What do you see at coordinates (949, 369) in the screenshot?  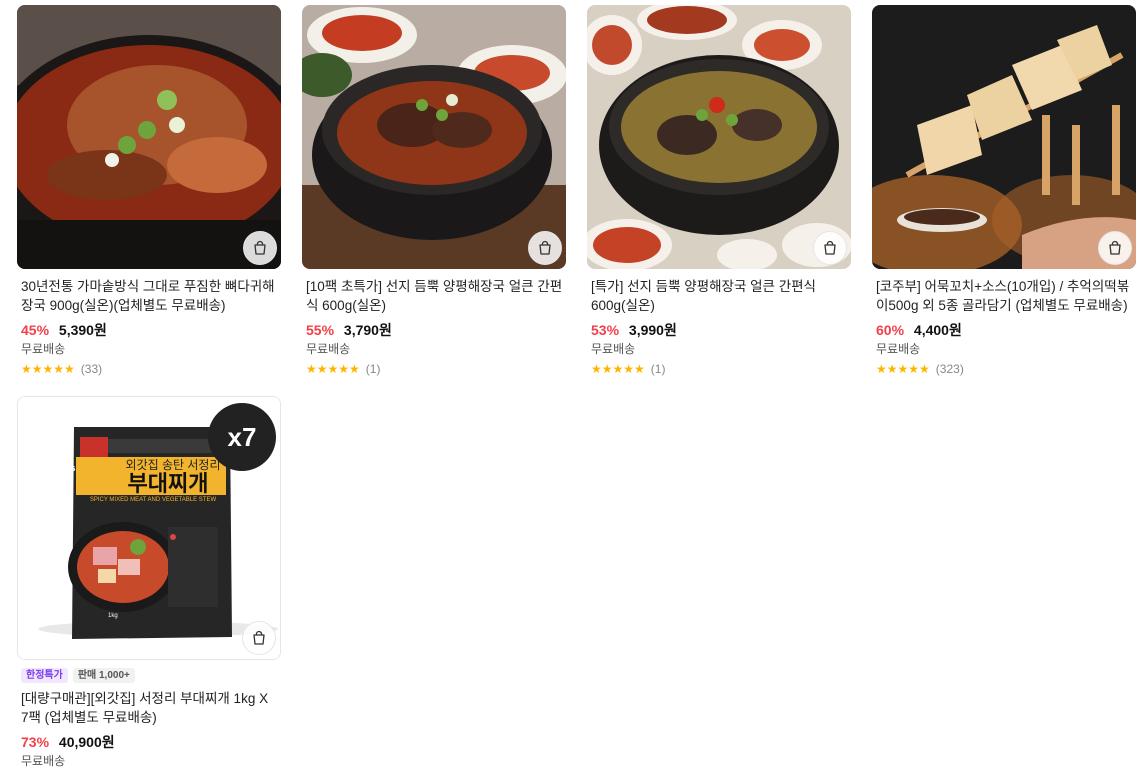 I see `review-count: (323)` at bounding box center [949, 369].